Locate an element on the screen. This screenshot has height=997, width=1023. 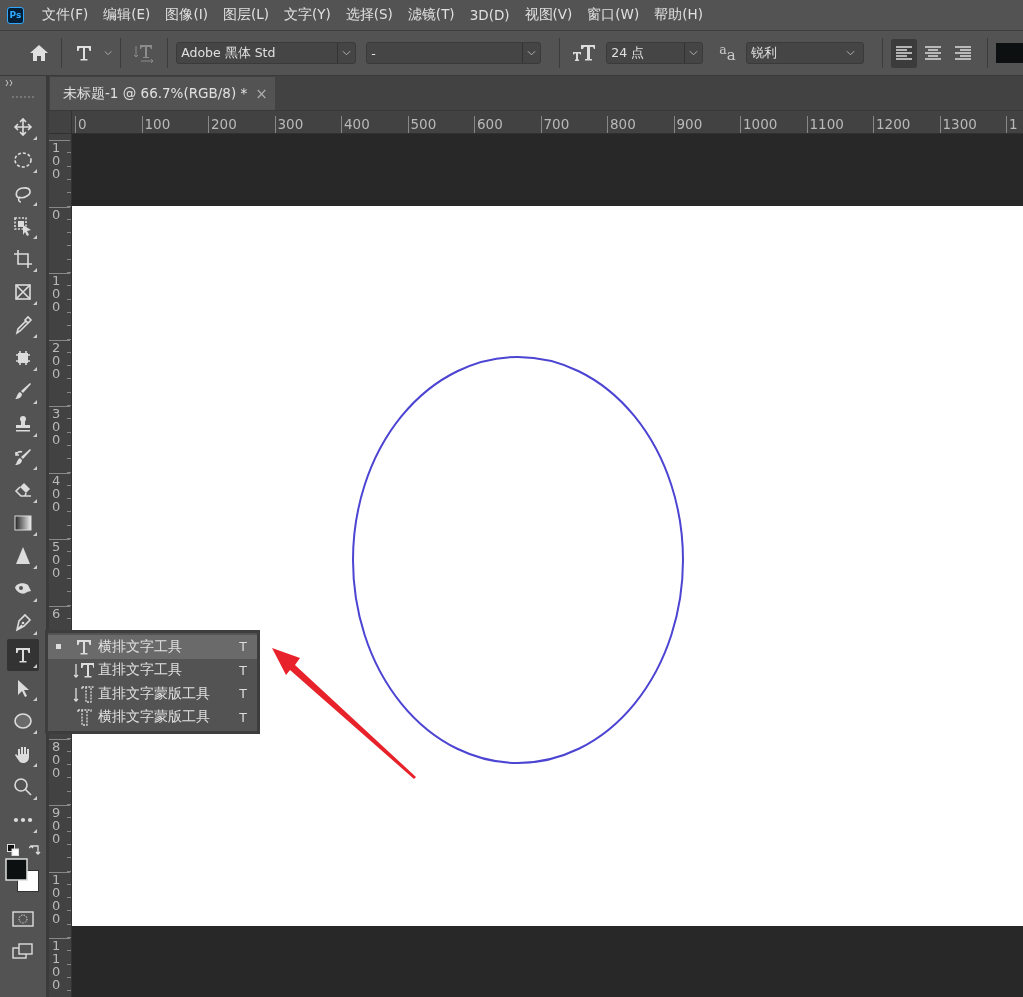
menu-item: 编辑(E) is located at coordinates (127, 15).